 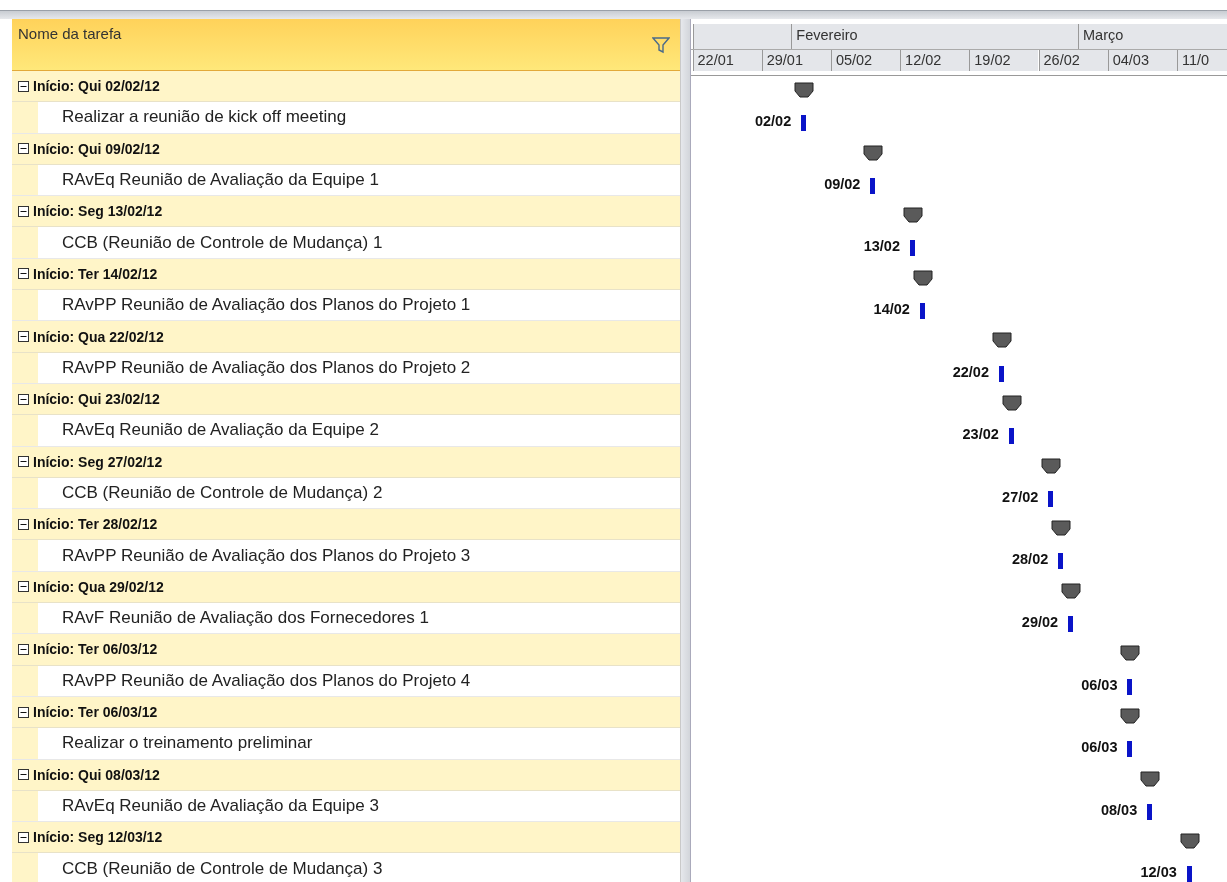 I want to click on date-label: 09/02, so click(x=842, y=183).